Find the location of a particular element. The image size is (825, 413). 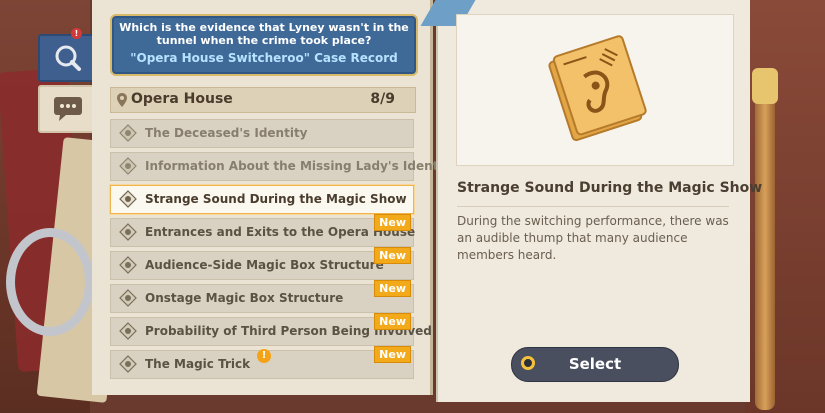

evidence-item: Onstage Magic Box Structure New is located at coordinates (262, 296).